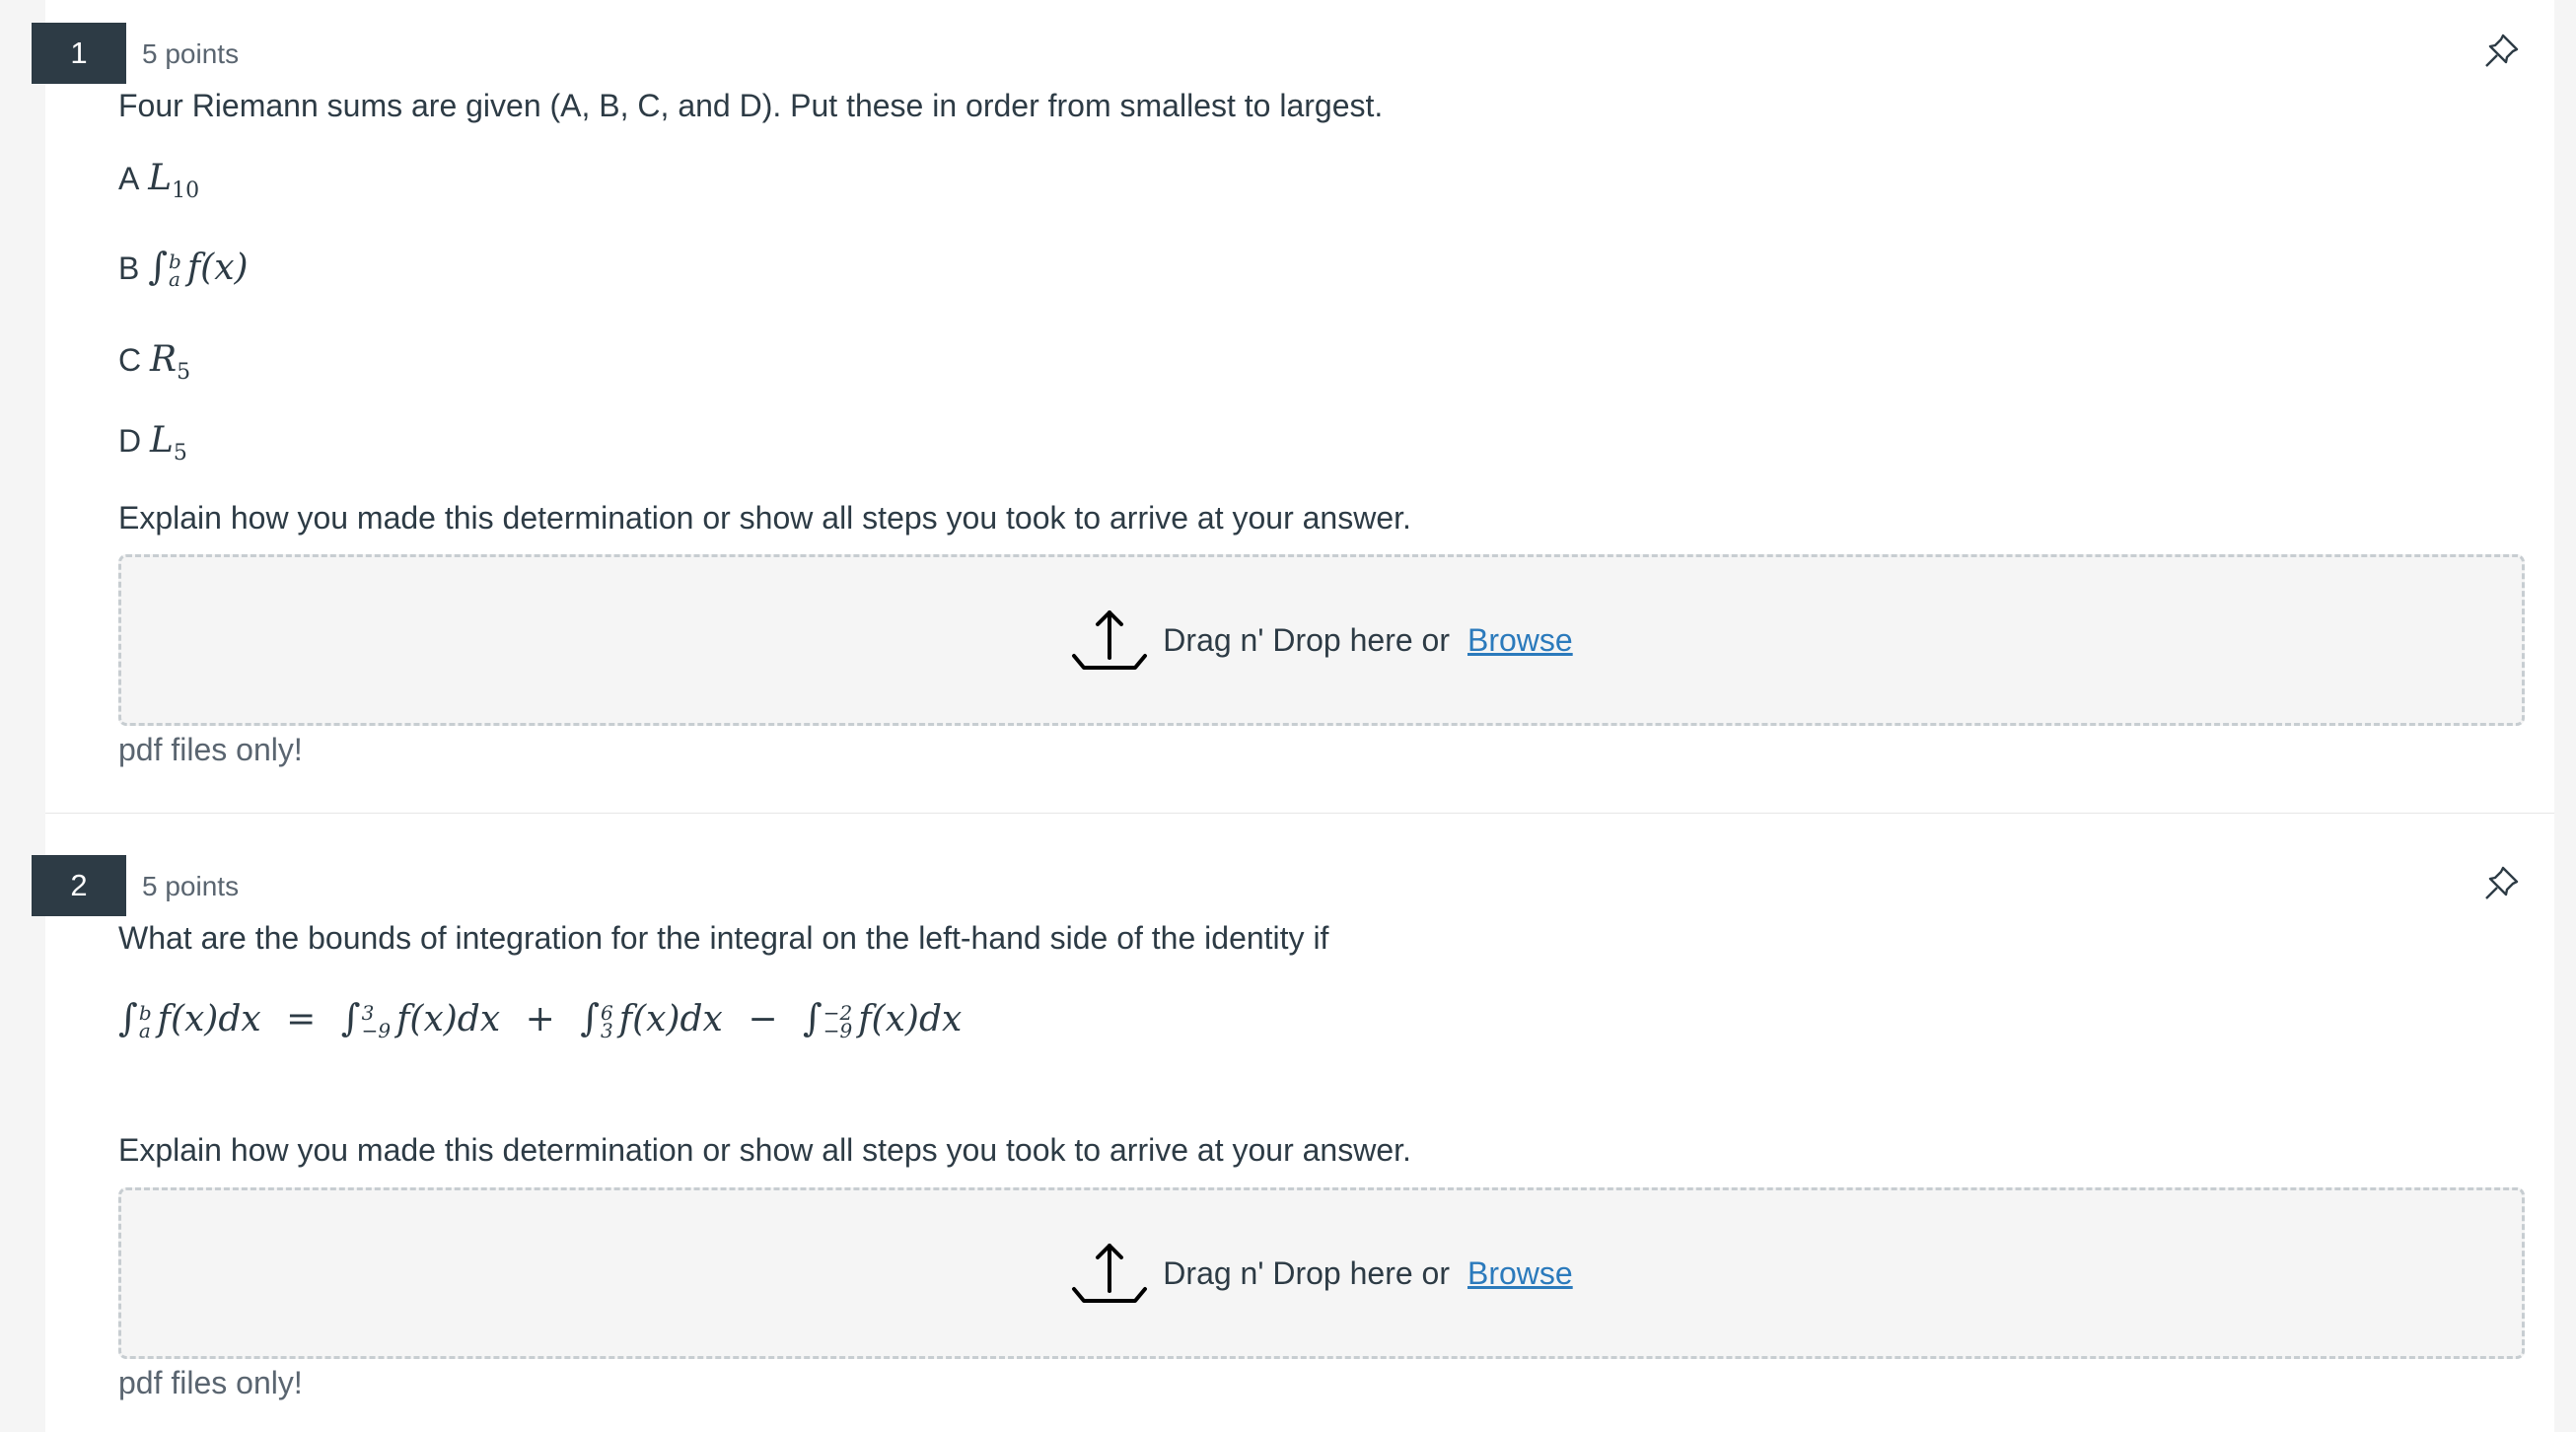 Image resolution: width=2576 pixels, height=1432 pixels. I want to click on question-number-badge: 1, so click(79, 53).